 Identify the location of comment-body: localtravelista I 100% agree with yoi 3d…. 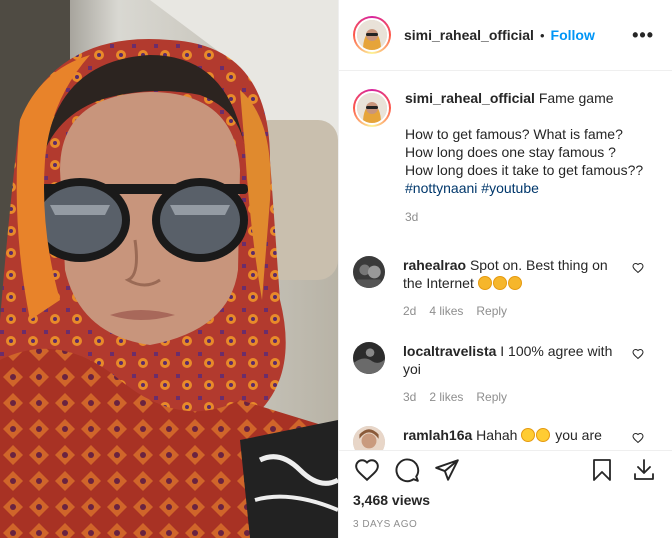
(510, 374).